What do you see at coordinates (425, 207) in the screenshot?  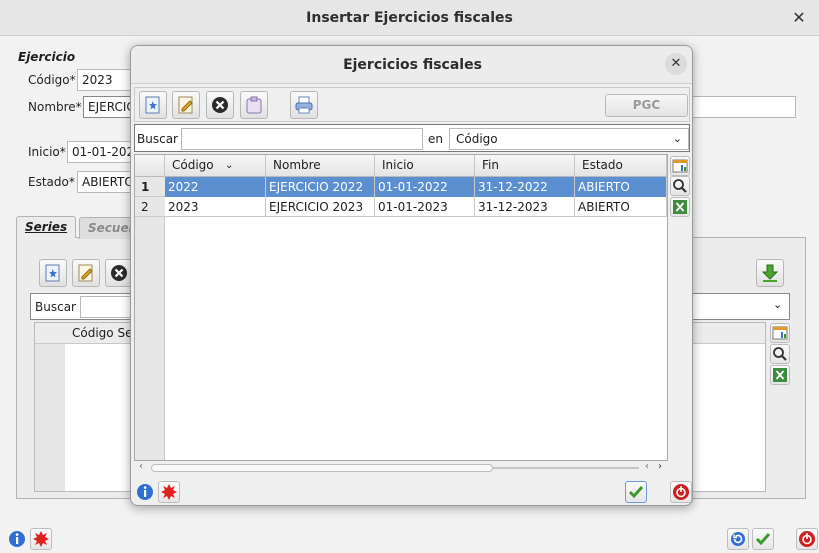 I see `cell-inicio: 01-01-2023` at bounding box center [425, 207].